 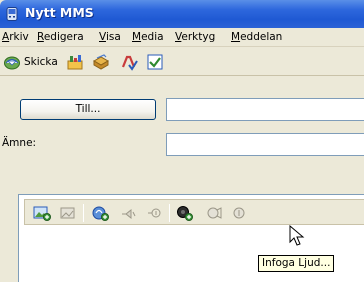 I want to click on attach-button, so click(x=101, y=62).